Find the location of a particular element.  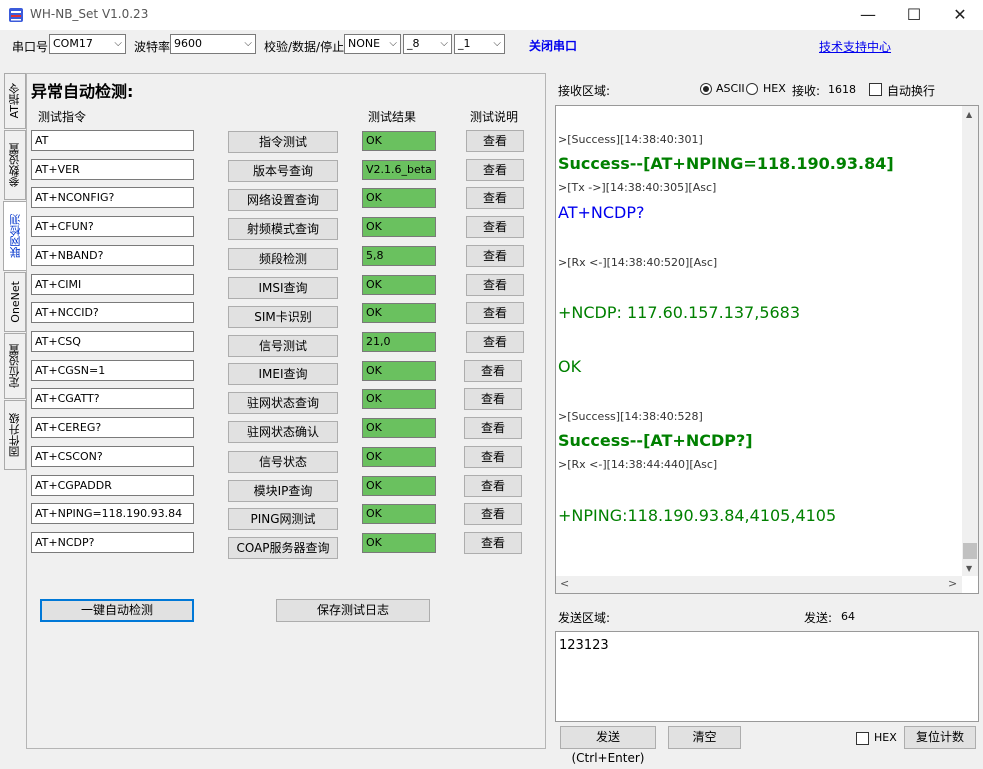

scroll-down-icon: ▼ is located at coordinates (969, 568).